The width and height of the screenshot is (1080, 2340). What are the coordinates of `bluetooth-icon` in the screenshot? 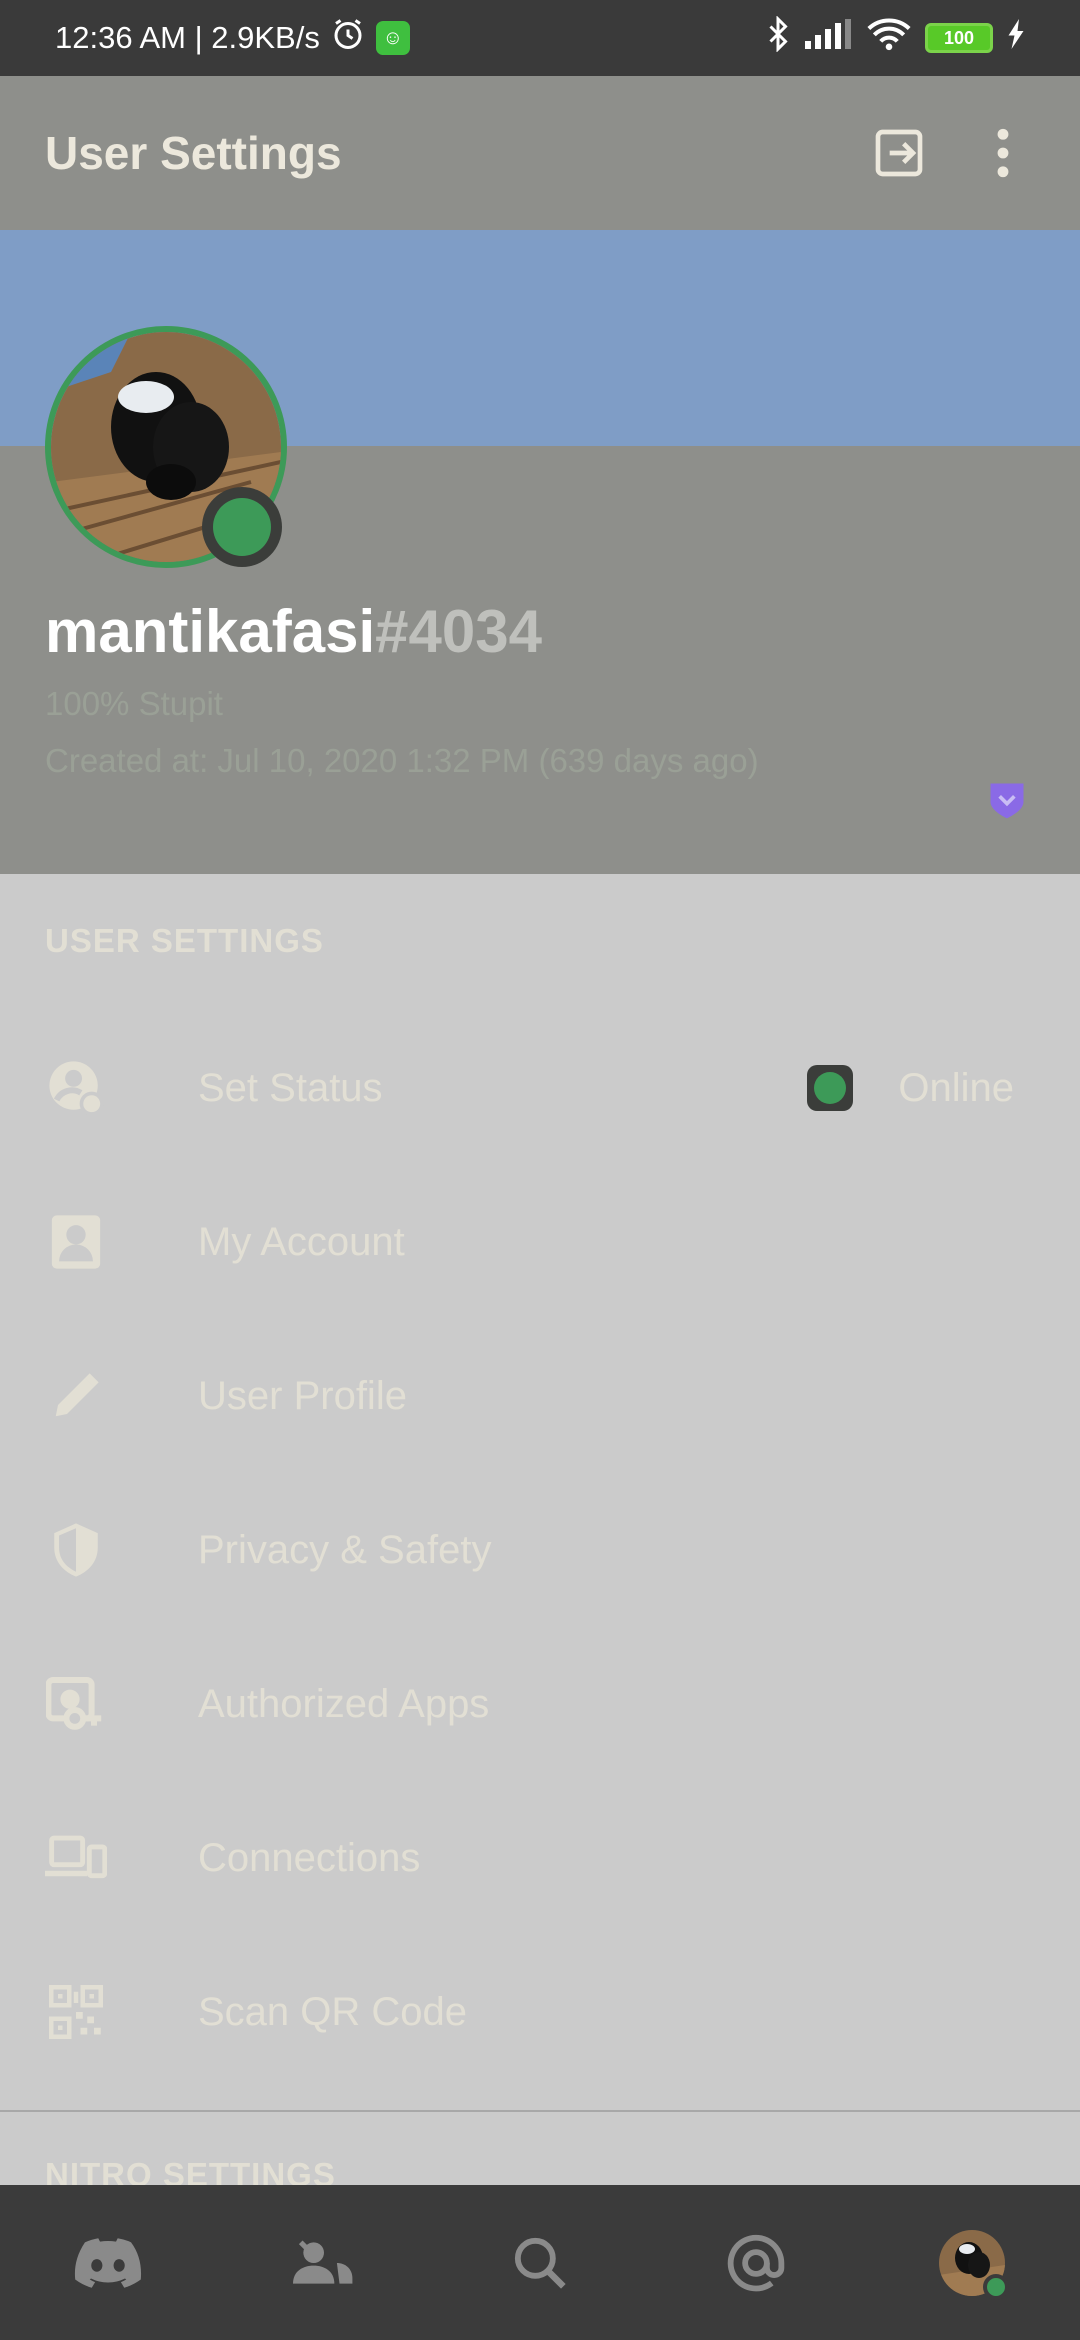 It's located at (778, 37).